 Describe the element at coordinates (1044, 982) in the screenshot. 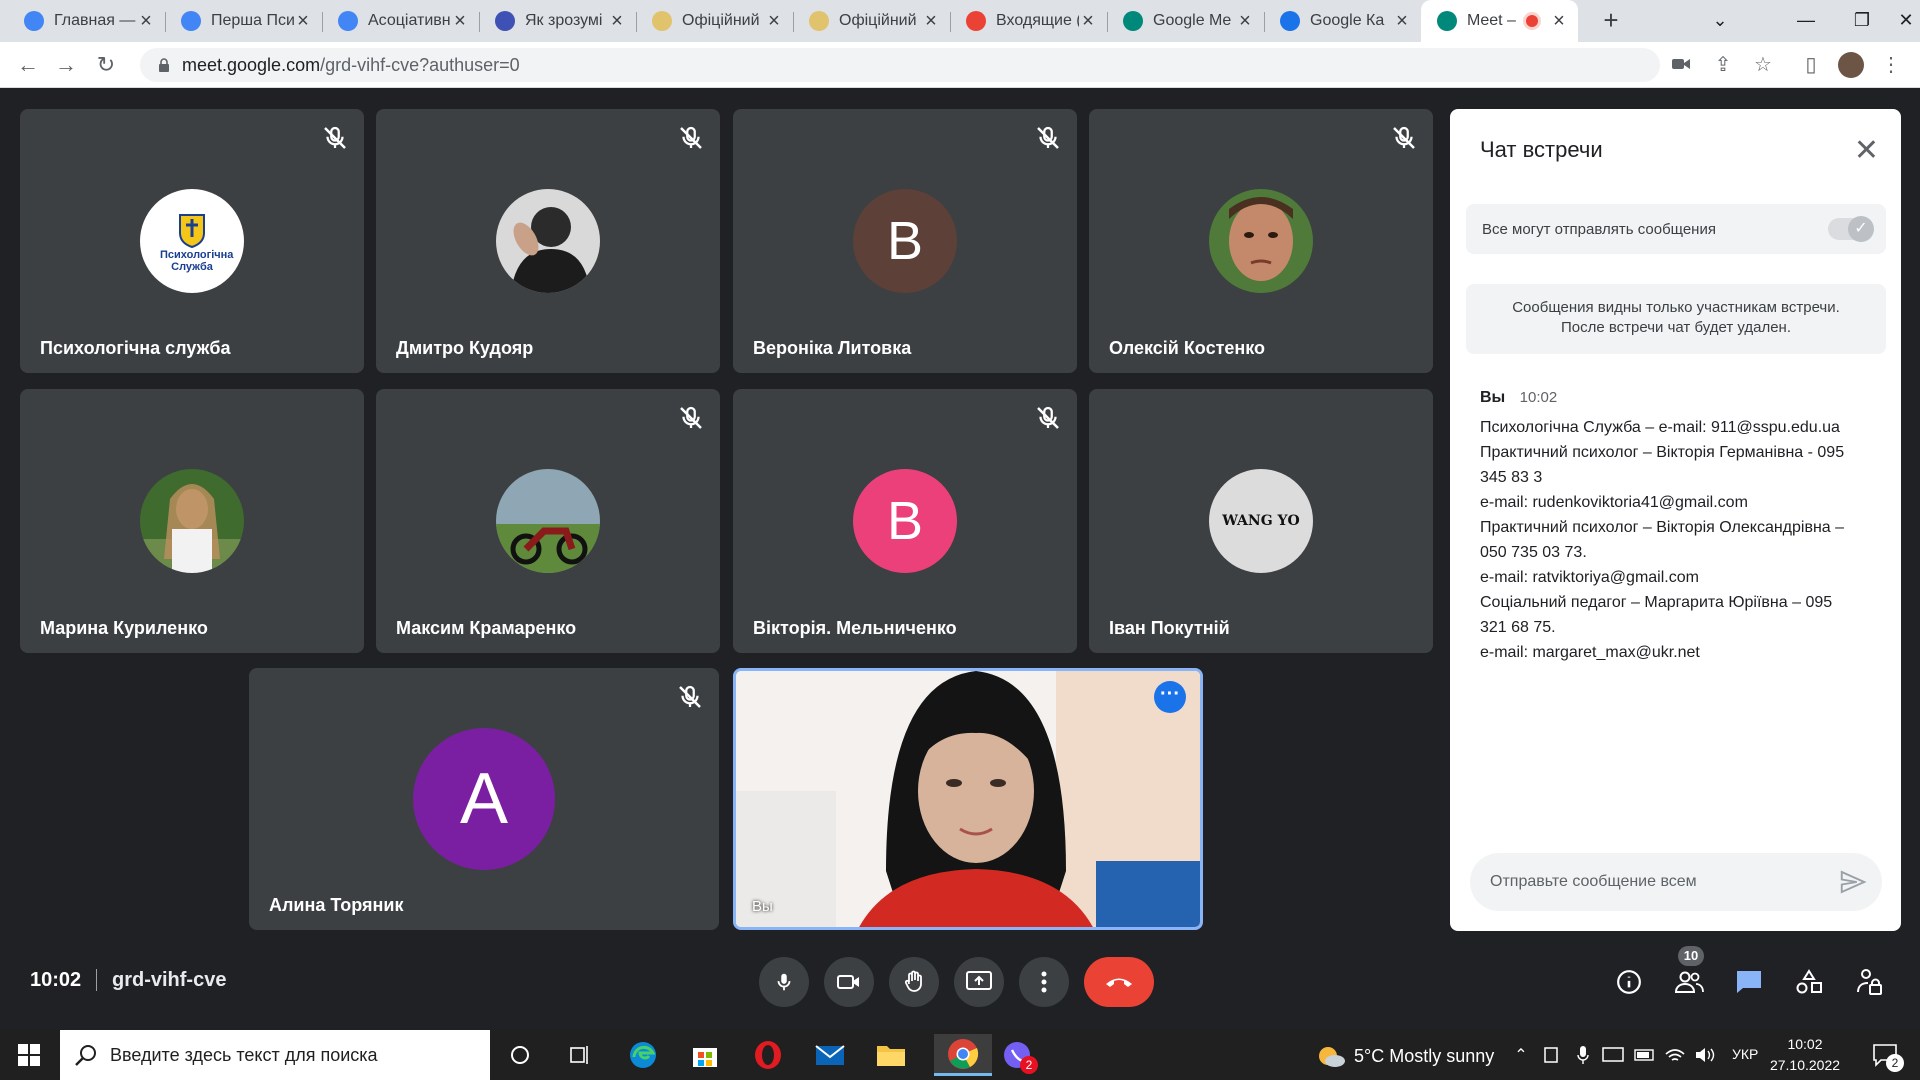

I see `more-options-button` at that location.